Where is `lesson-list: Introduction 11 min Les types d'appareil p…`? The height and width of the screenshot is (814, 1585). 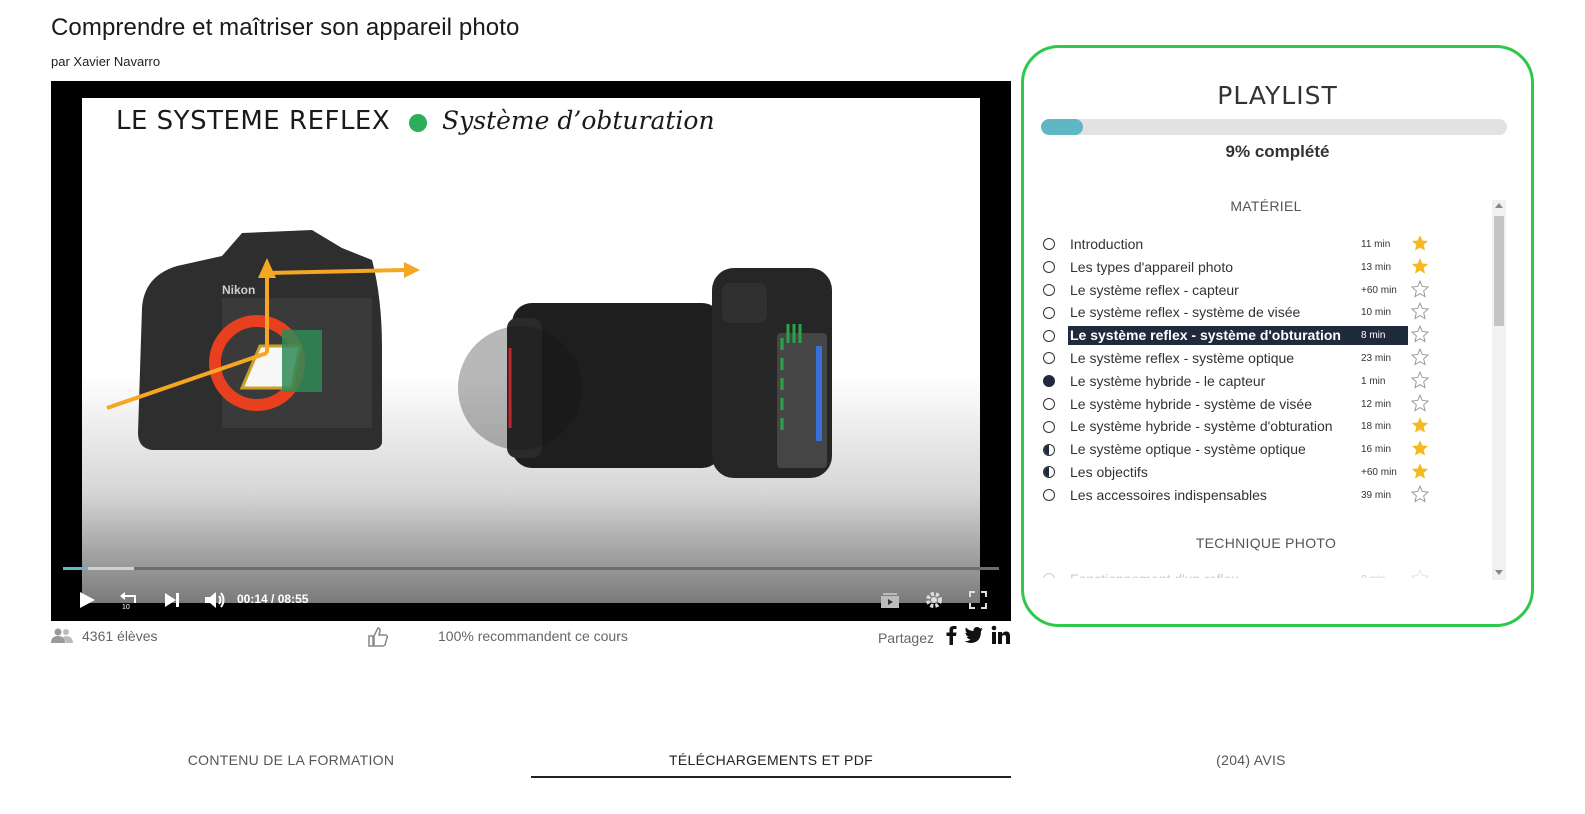
lesson-list: Introduction 11 min Les types d'appareil p… is located at coordinates (1271, 370).